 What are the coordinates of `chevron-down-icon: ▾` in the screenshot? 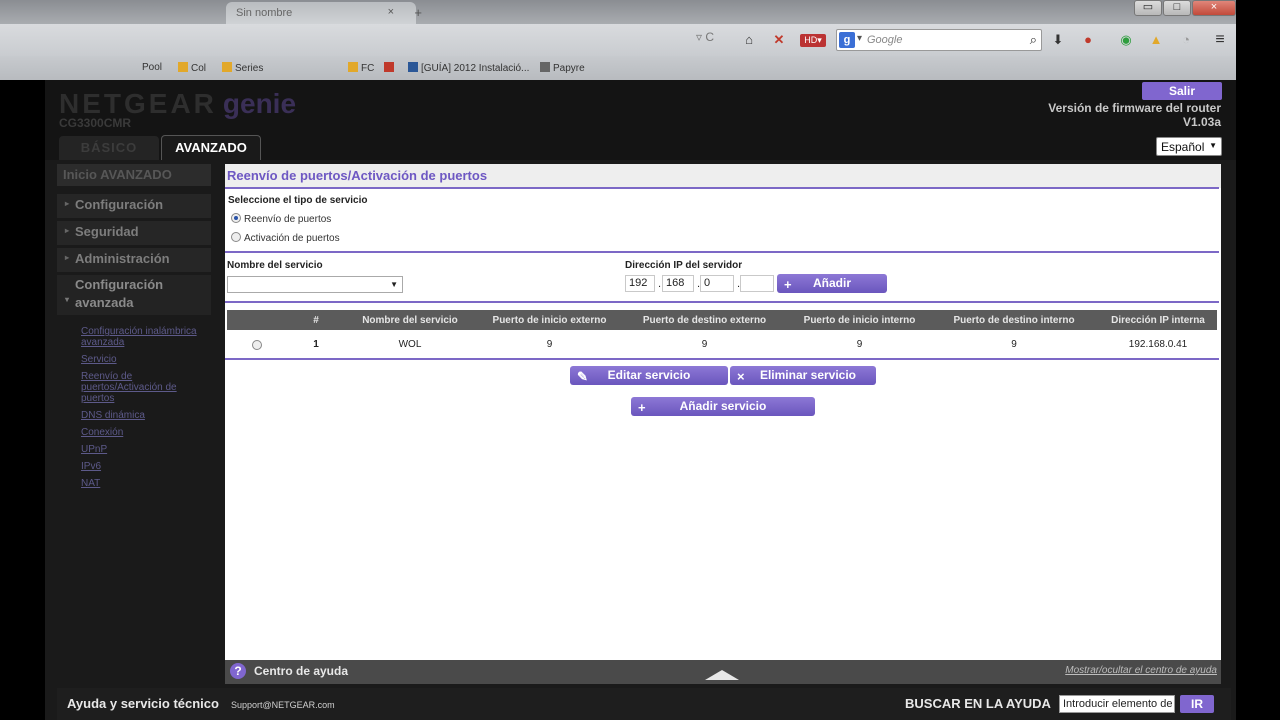 It's located at (67, 299).